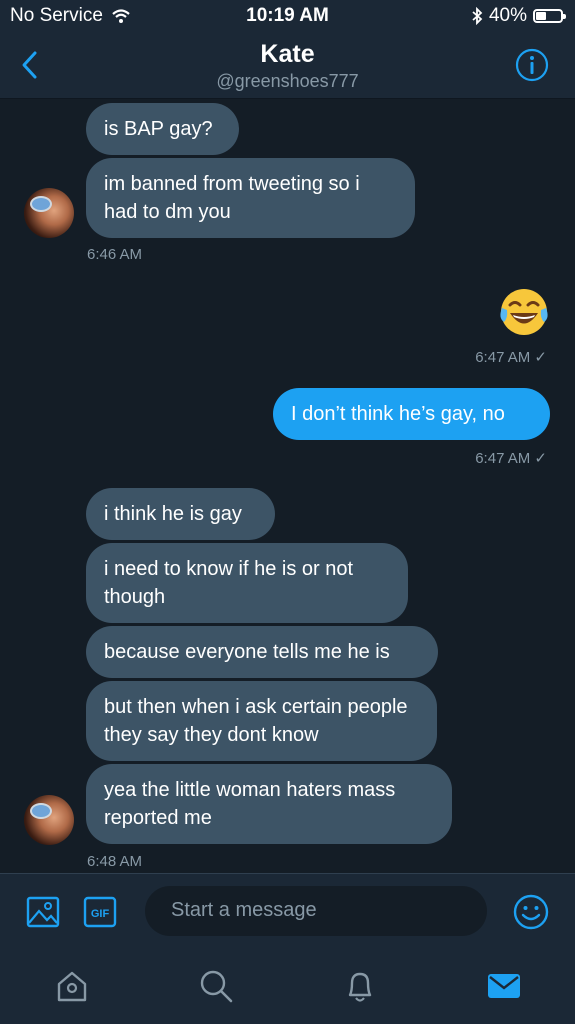  I want to click on status-right: 40%, so click(518, 16).